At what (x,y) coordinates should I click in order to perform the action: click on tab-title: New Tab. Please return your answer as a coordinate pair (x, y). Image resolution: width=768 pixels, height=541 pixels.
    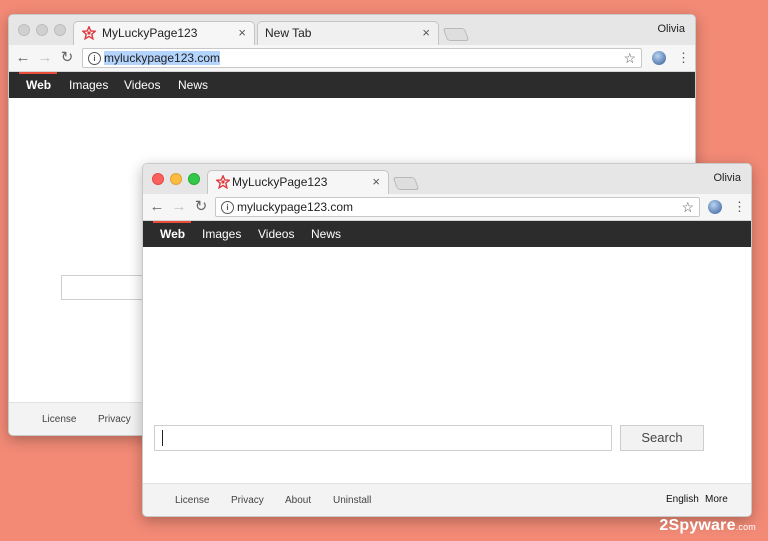
    Looking at the image, I should click on (288, 33).